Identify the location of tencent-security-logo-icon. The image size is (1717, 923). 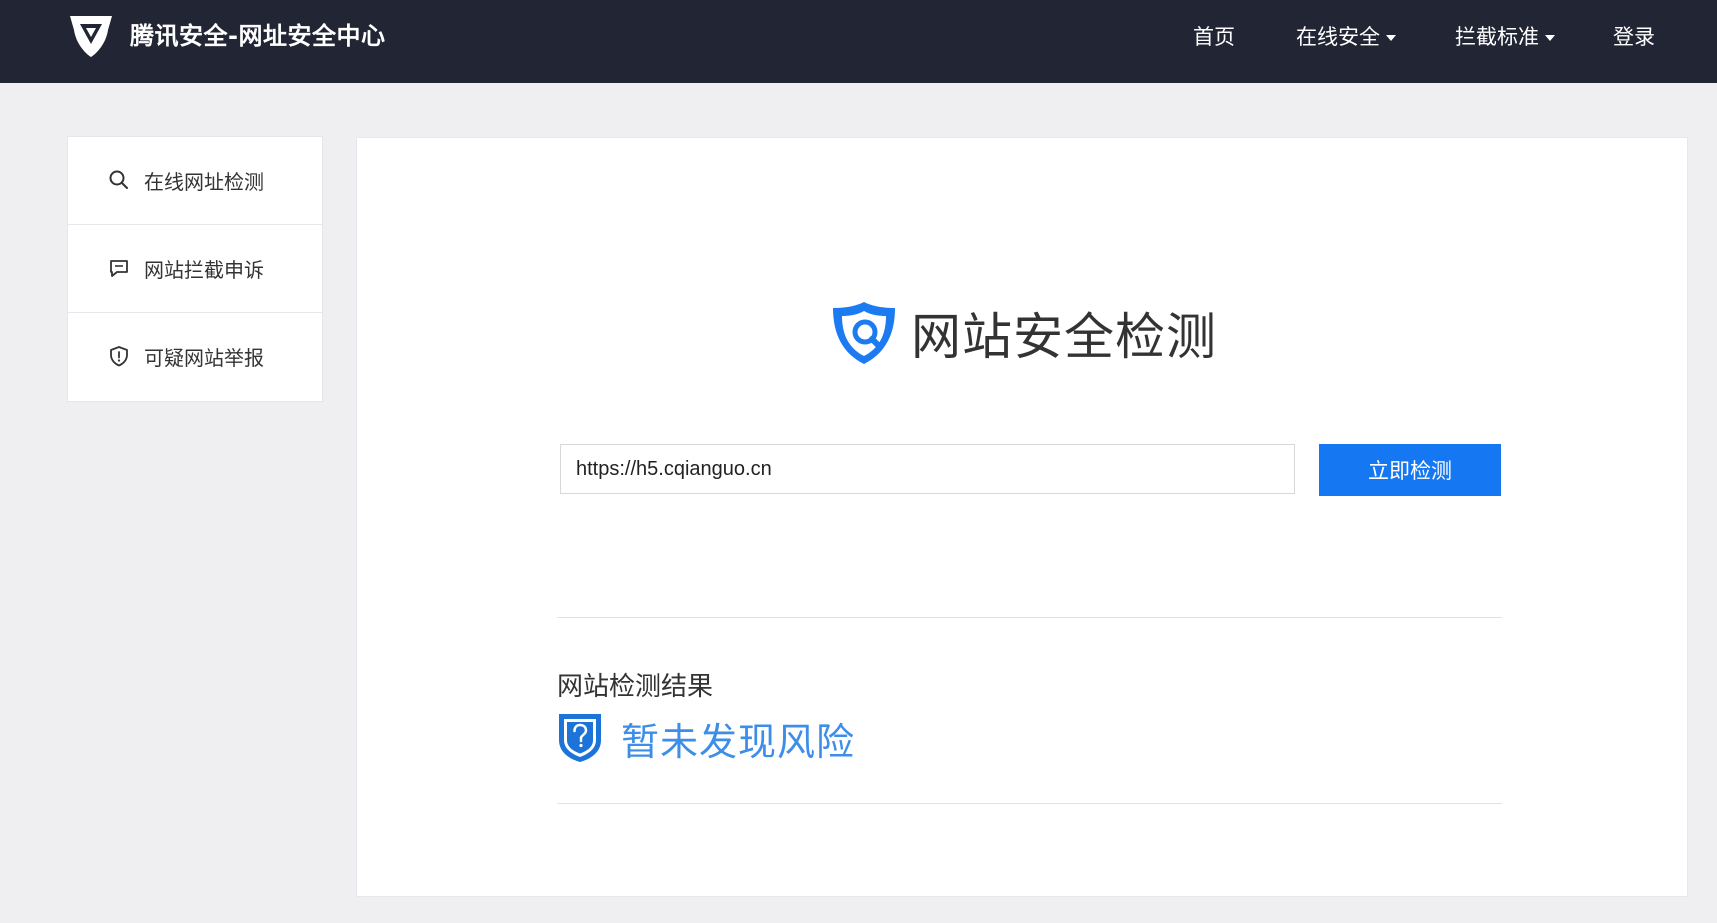
(91, 35).